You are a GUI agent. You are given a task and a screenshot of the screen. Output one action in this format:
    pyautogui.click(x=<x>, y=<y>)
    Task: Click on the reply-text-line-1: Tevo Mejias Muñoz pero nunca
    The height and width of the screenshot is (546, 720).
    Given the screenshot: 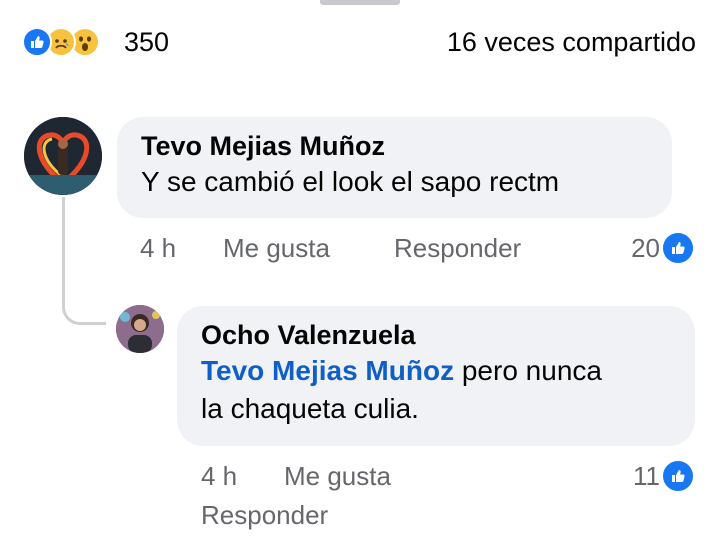 What is the action you would take?
    pyautogui.click(x=436, y=371)
    